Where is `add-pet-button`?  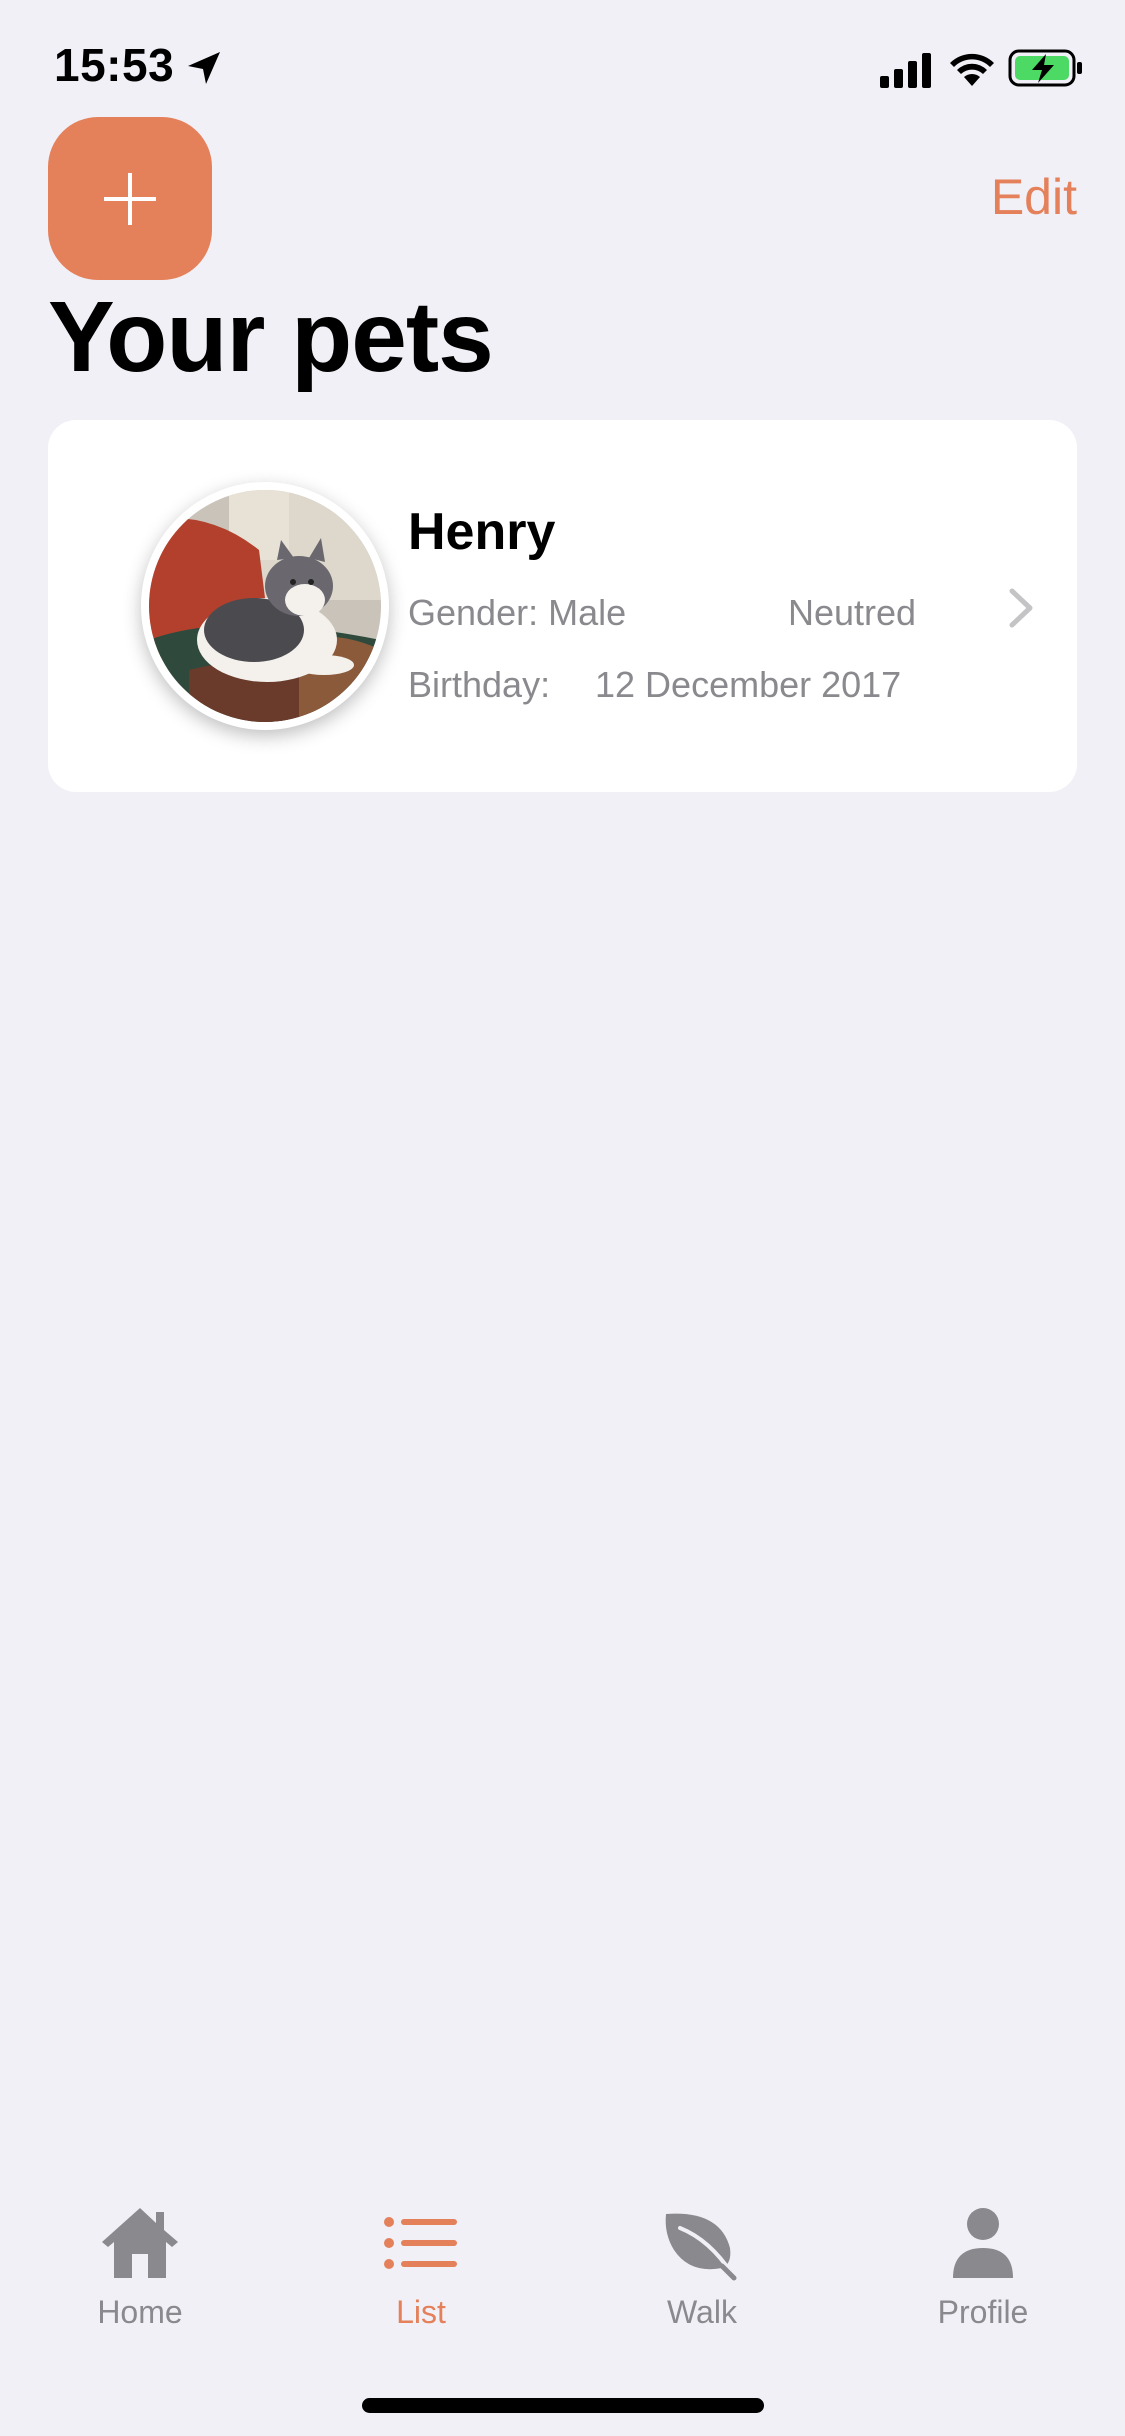 add-pet-button is located at coordinates (130, 198).